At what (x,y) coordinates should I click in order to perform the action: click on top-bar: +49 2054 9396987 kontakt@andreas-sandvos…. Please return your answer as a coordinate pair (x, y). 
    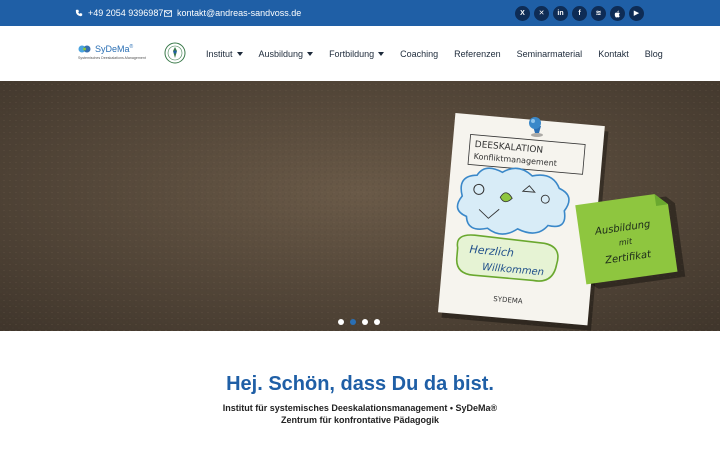
    Looking at the image, I should click on (360, 13).